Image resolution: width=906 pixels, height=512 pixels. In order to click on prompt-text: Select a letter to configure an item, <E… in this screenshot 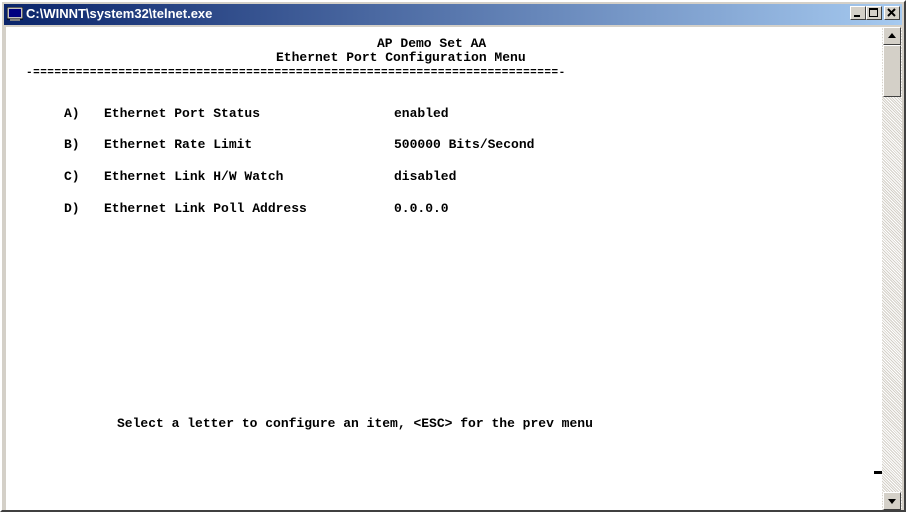, I will do `click(355, 423)`.